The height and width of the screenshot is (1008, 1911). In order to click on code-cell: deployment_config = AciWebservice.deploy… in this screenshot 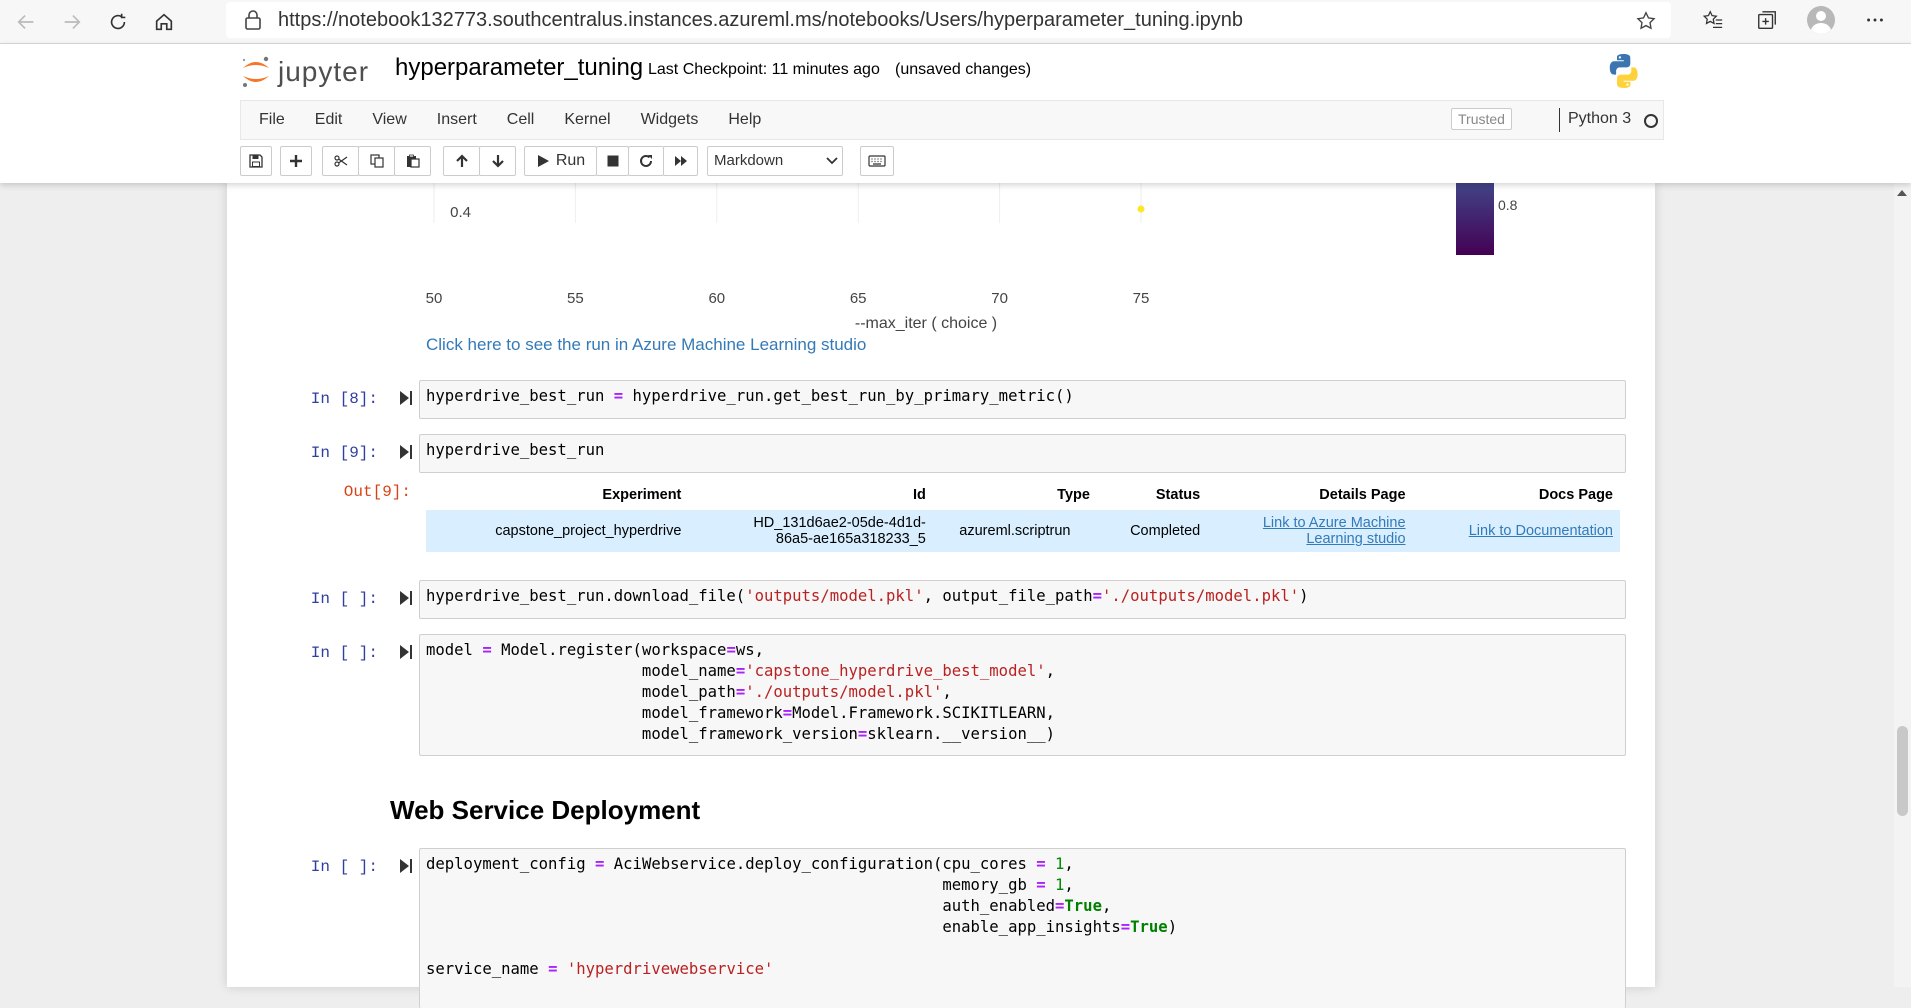, I will do `click(1022, 928)`.